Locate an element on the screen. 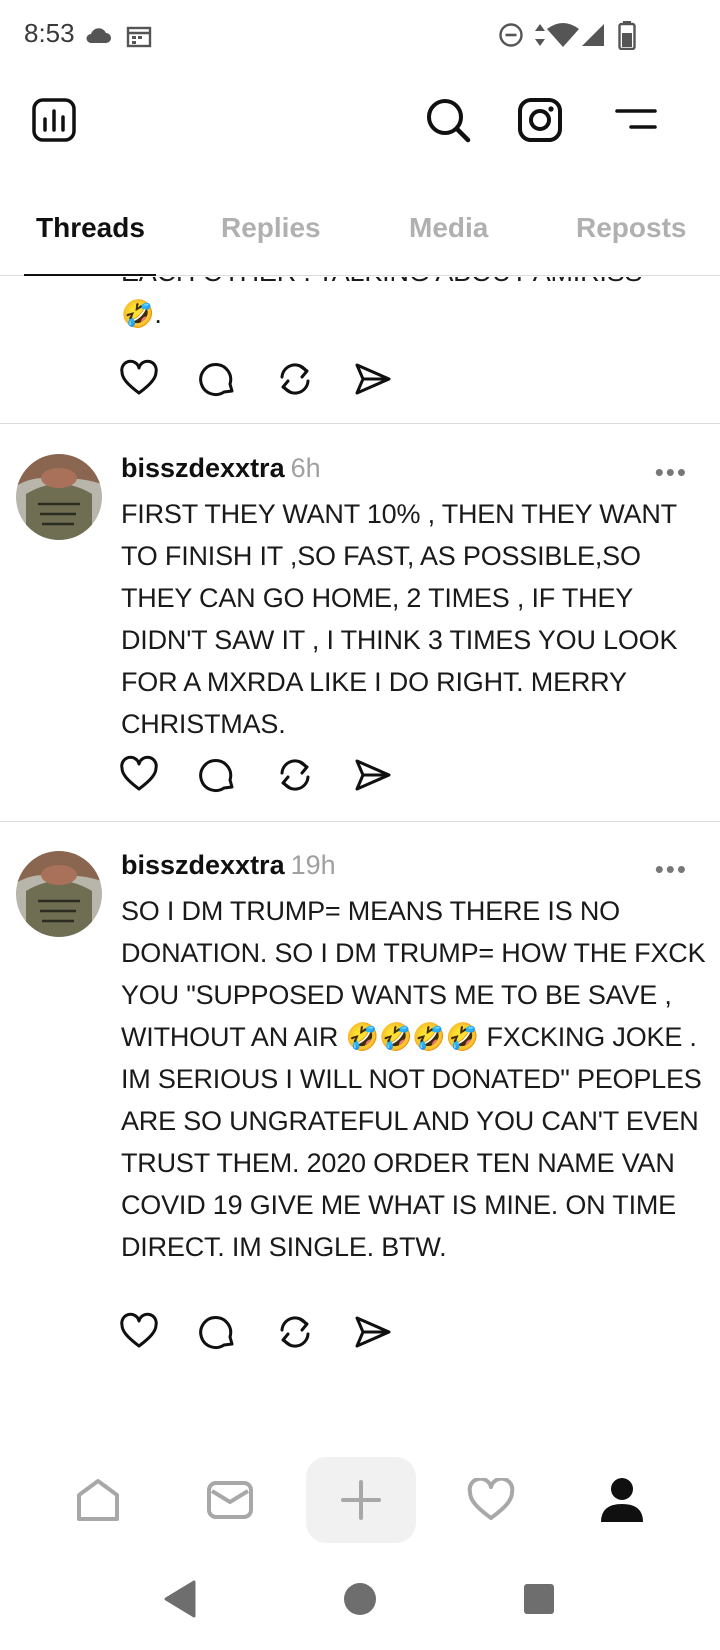 This screenshot has width=720, height=1650. insights-icon is located at coordinates (54, 120).